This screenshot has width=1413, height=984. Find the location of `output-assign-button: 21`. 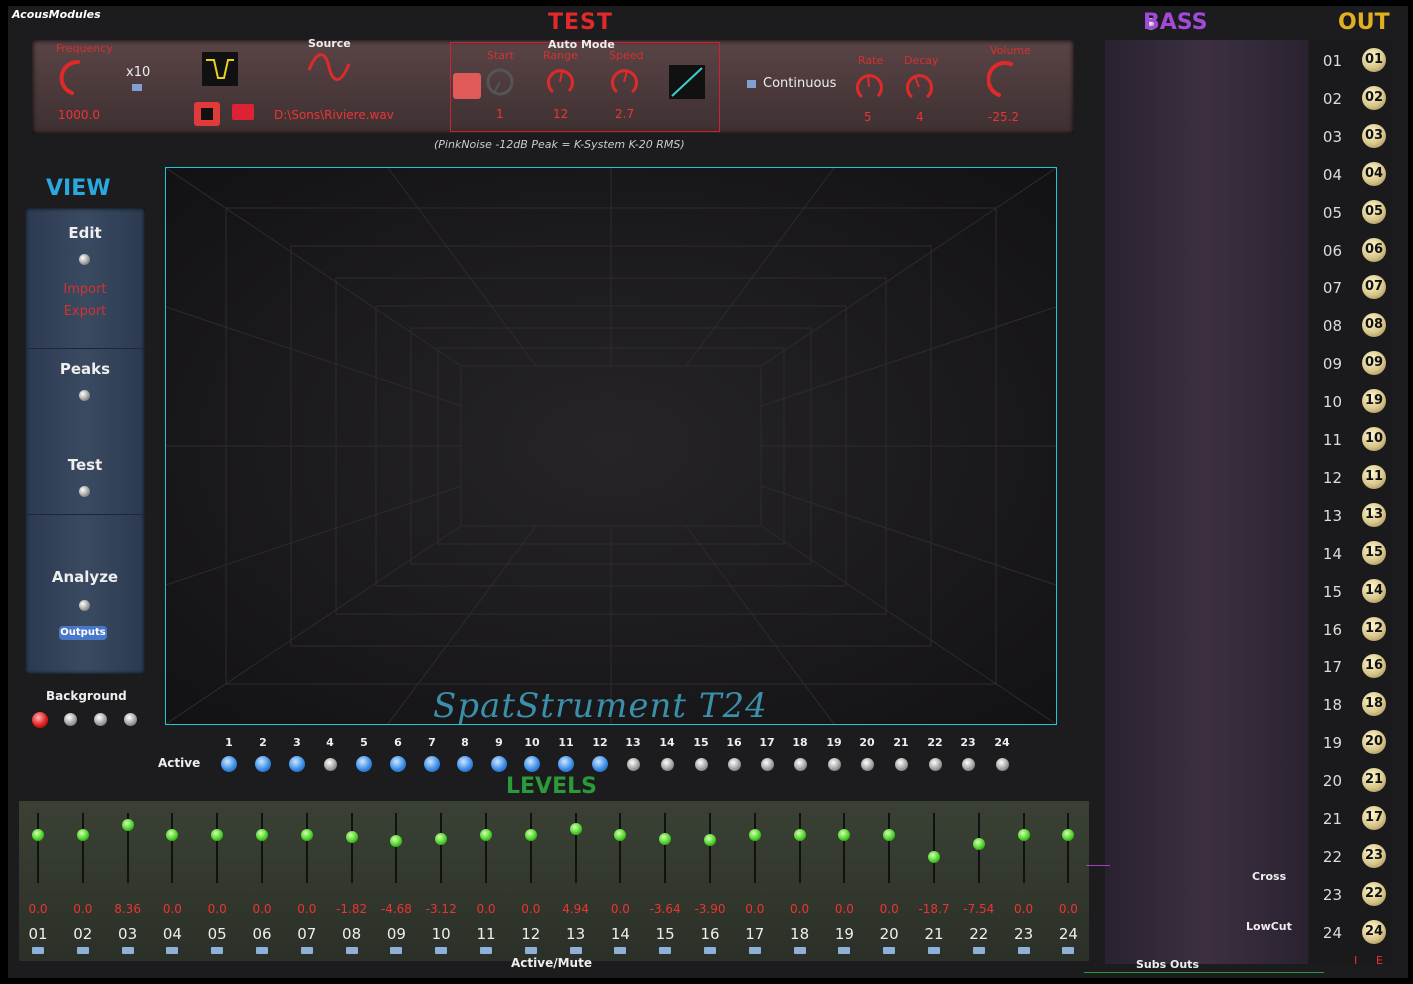

output-assign-button: 21 is located at coordinates (1374, 780).